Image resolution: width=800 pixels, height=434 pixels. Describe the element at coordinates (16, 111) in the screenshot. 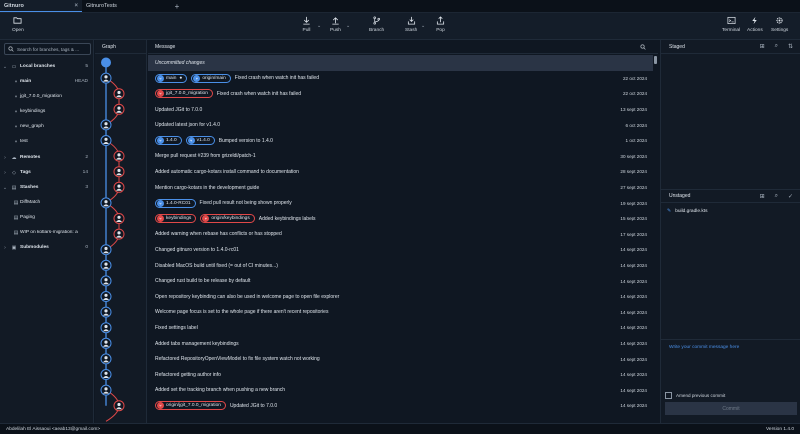

I see `branch-icon: ⑂` at that location.